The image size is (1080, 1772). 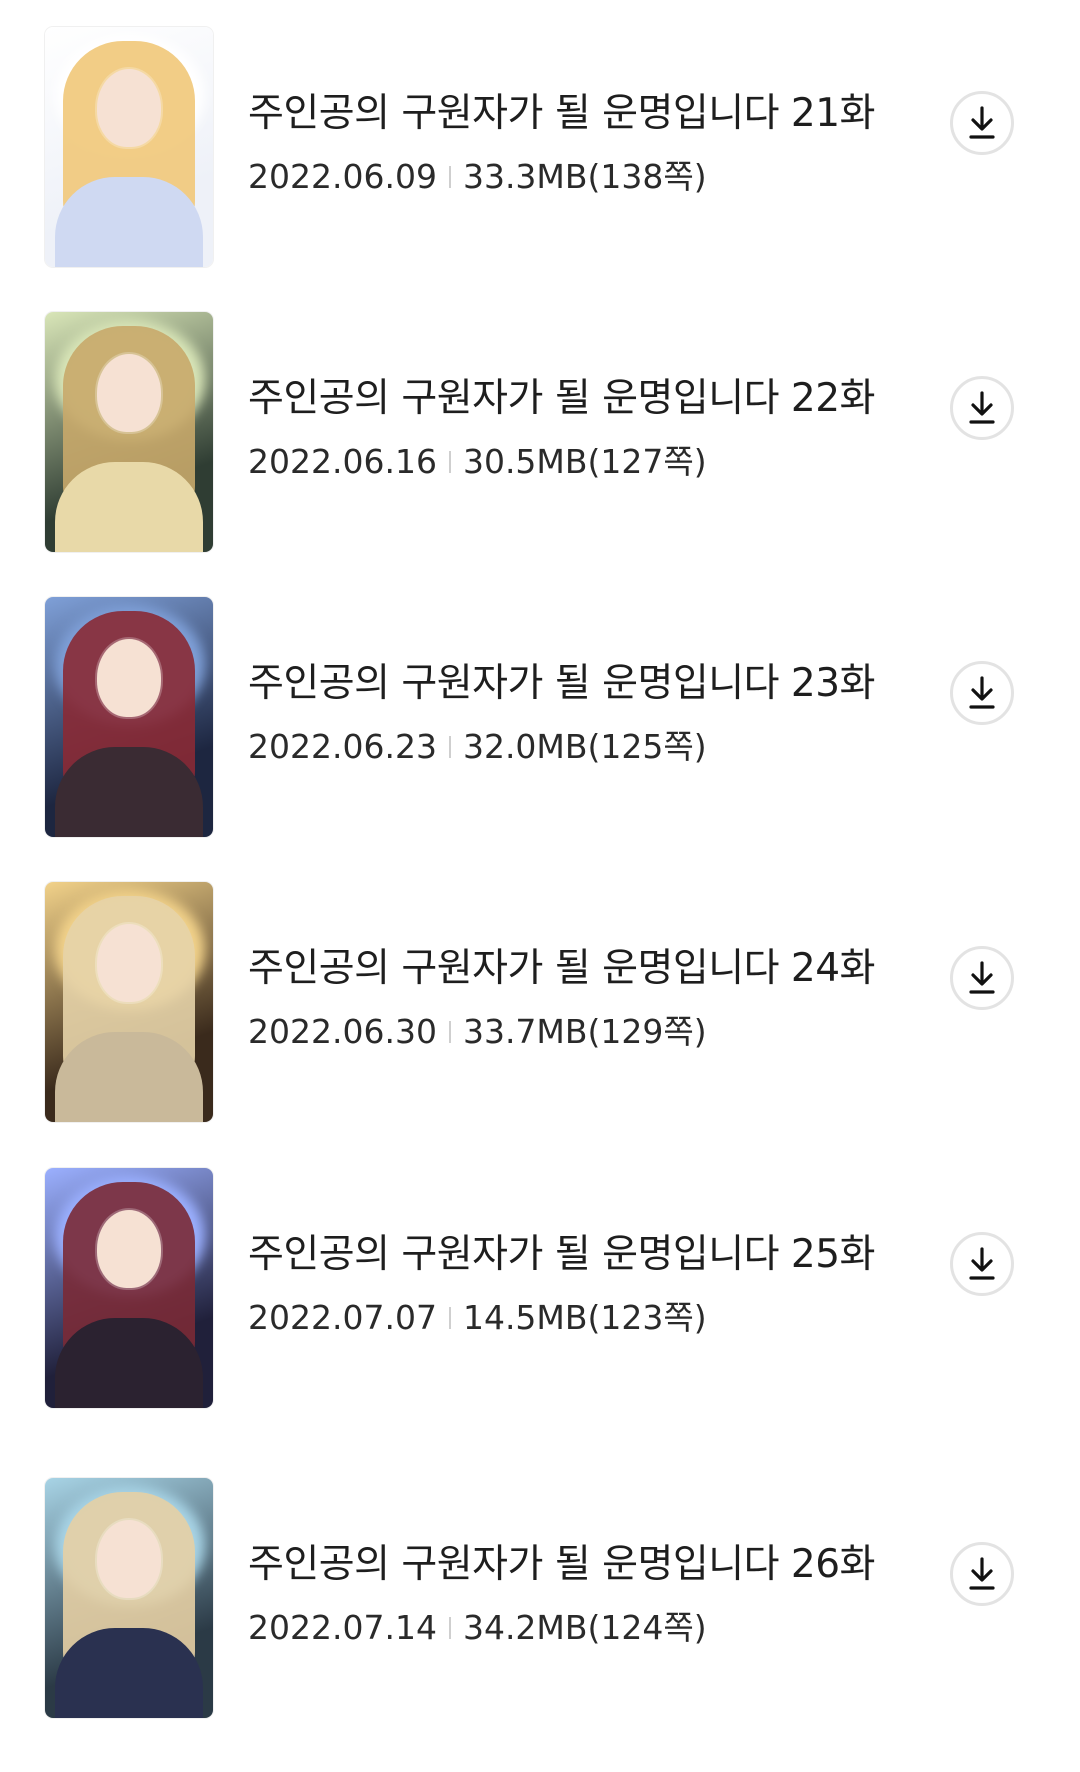 I want to click on episode-meta: 2022.06.16 30.5MB(127쪽), so click(x=477, y=462).